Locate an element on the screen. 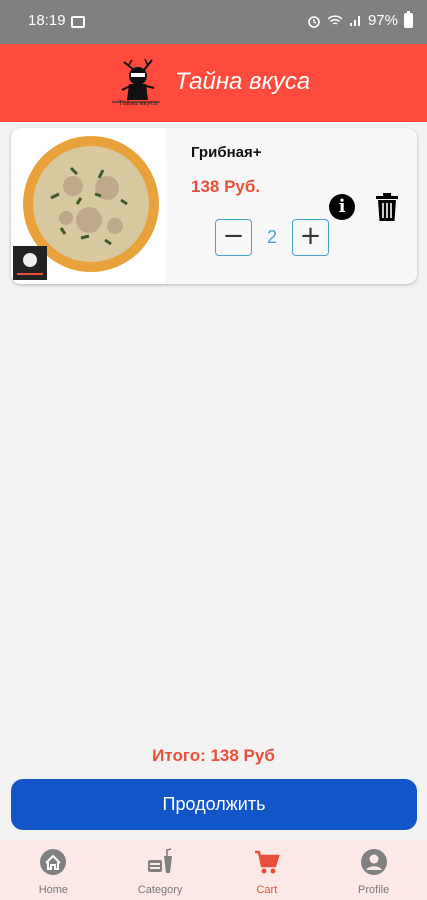 This screenshot has height=900, width=427. app-bar: Тайна вкуса Тайна вкуса is located at coordinates (213, 83).